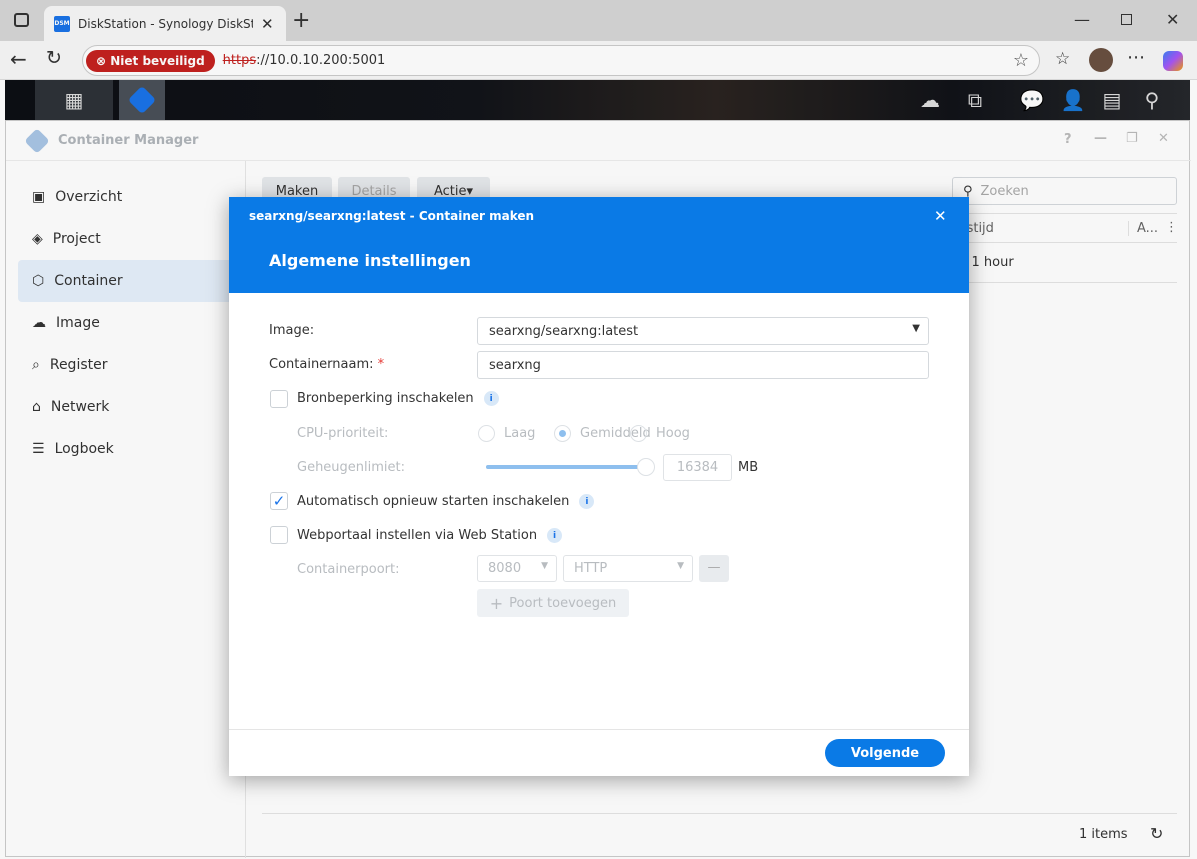 Image resolution: width=1197 pixels, height=859 pixels. What do you see at coordinates (885, 753) in the screenshot?
I see `next-button: Volgende` at bounding box center [885, 753].